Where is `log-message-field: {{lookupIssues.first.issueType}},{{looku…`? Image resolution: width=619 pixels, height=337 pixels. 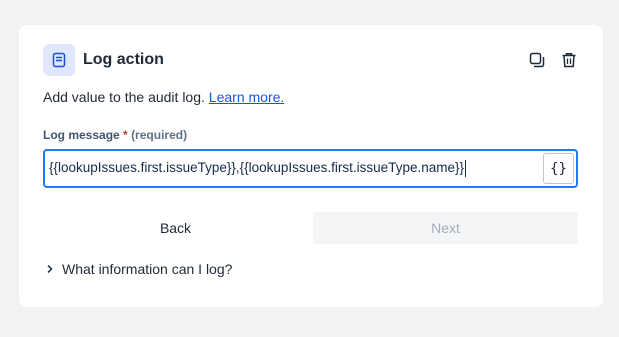
log-message-field: {{lookupIssues.first.issueType}},{{looku… is located at coordinates (310, 168).